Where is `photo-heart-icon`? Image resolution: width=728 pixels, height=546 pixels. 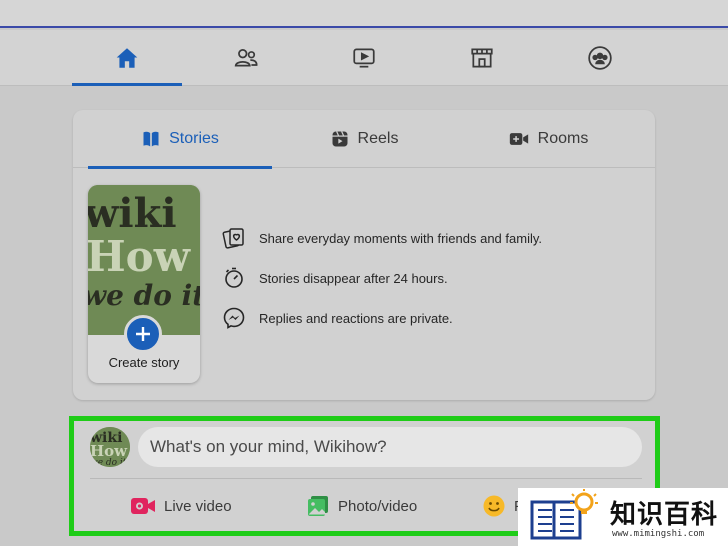
photo-heart-icon is located at coordinates (233, 238).